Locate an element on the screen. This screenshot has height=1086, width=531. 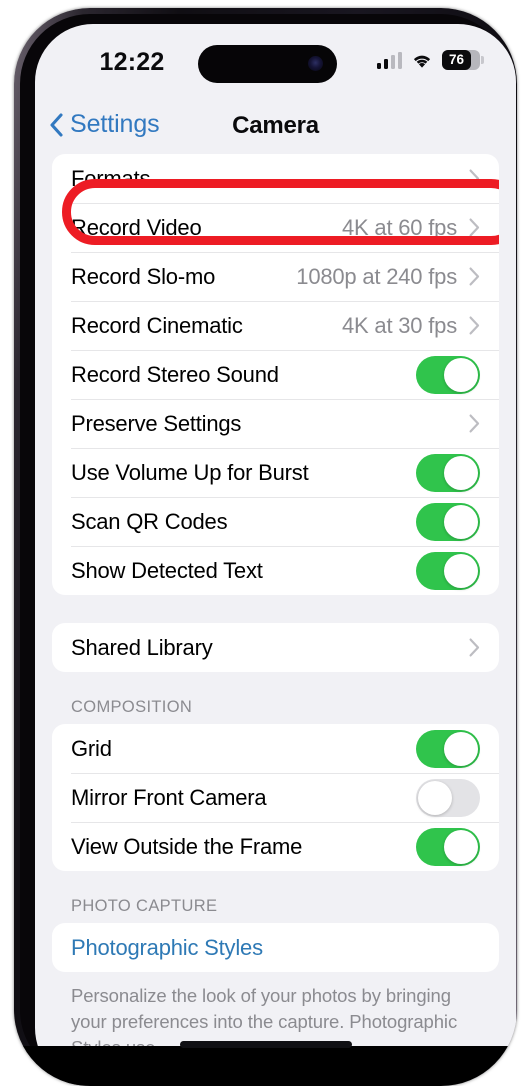
row-label: Record Slo-mo is located at coordinates (143, 276).